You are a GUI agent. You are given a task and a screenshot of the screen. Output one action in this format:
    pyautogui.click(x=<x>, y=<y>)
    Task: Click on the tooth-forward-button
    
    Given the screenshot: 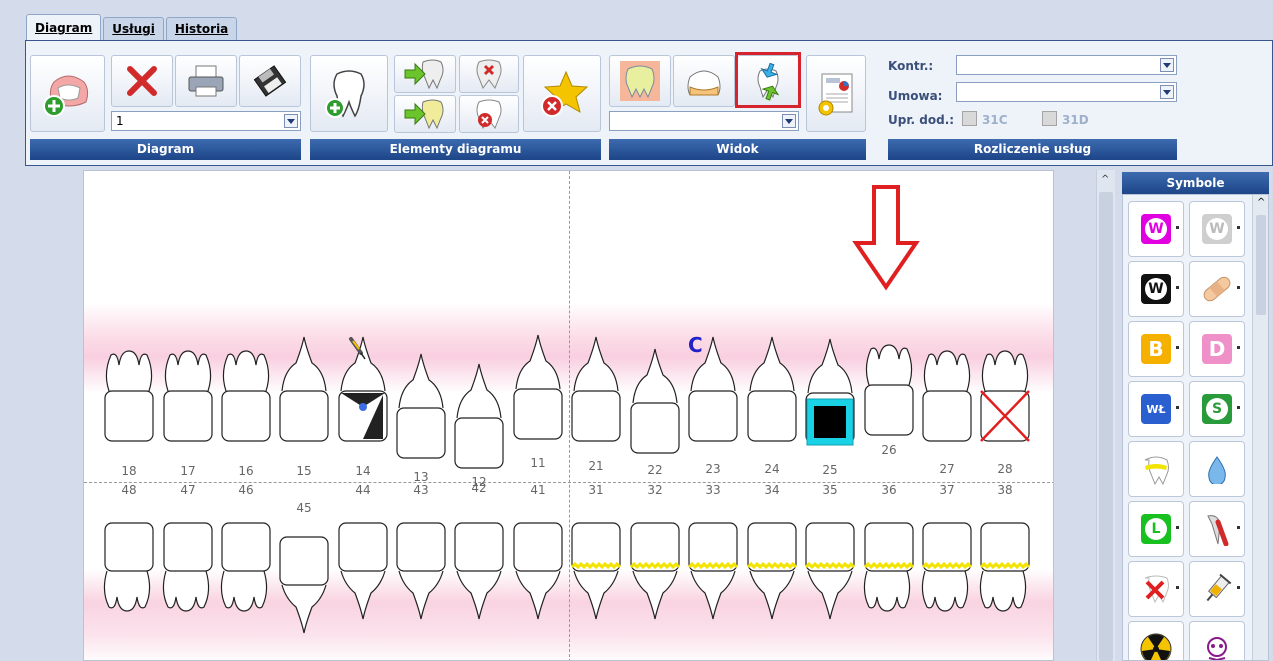 What is the action you would take?
    pyautogui.click(x=425, y=74)
    